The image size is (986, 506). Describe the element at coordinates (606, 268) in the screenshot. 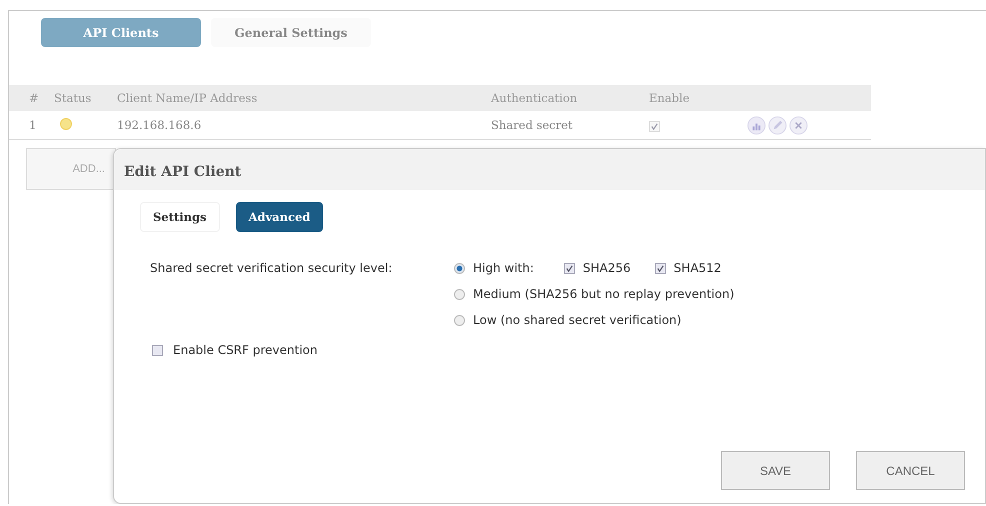

I see `option-label: SHA256` at that location.